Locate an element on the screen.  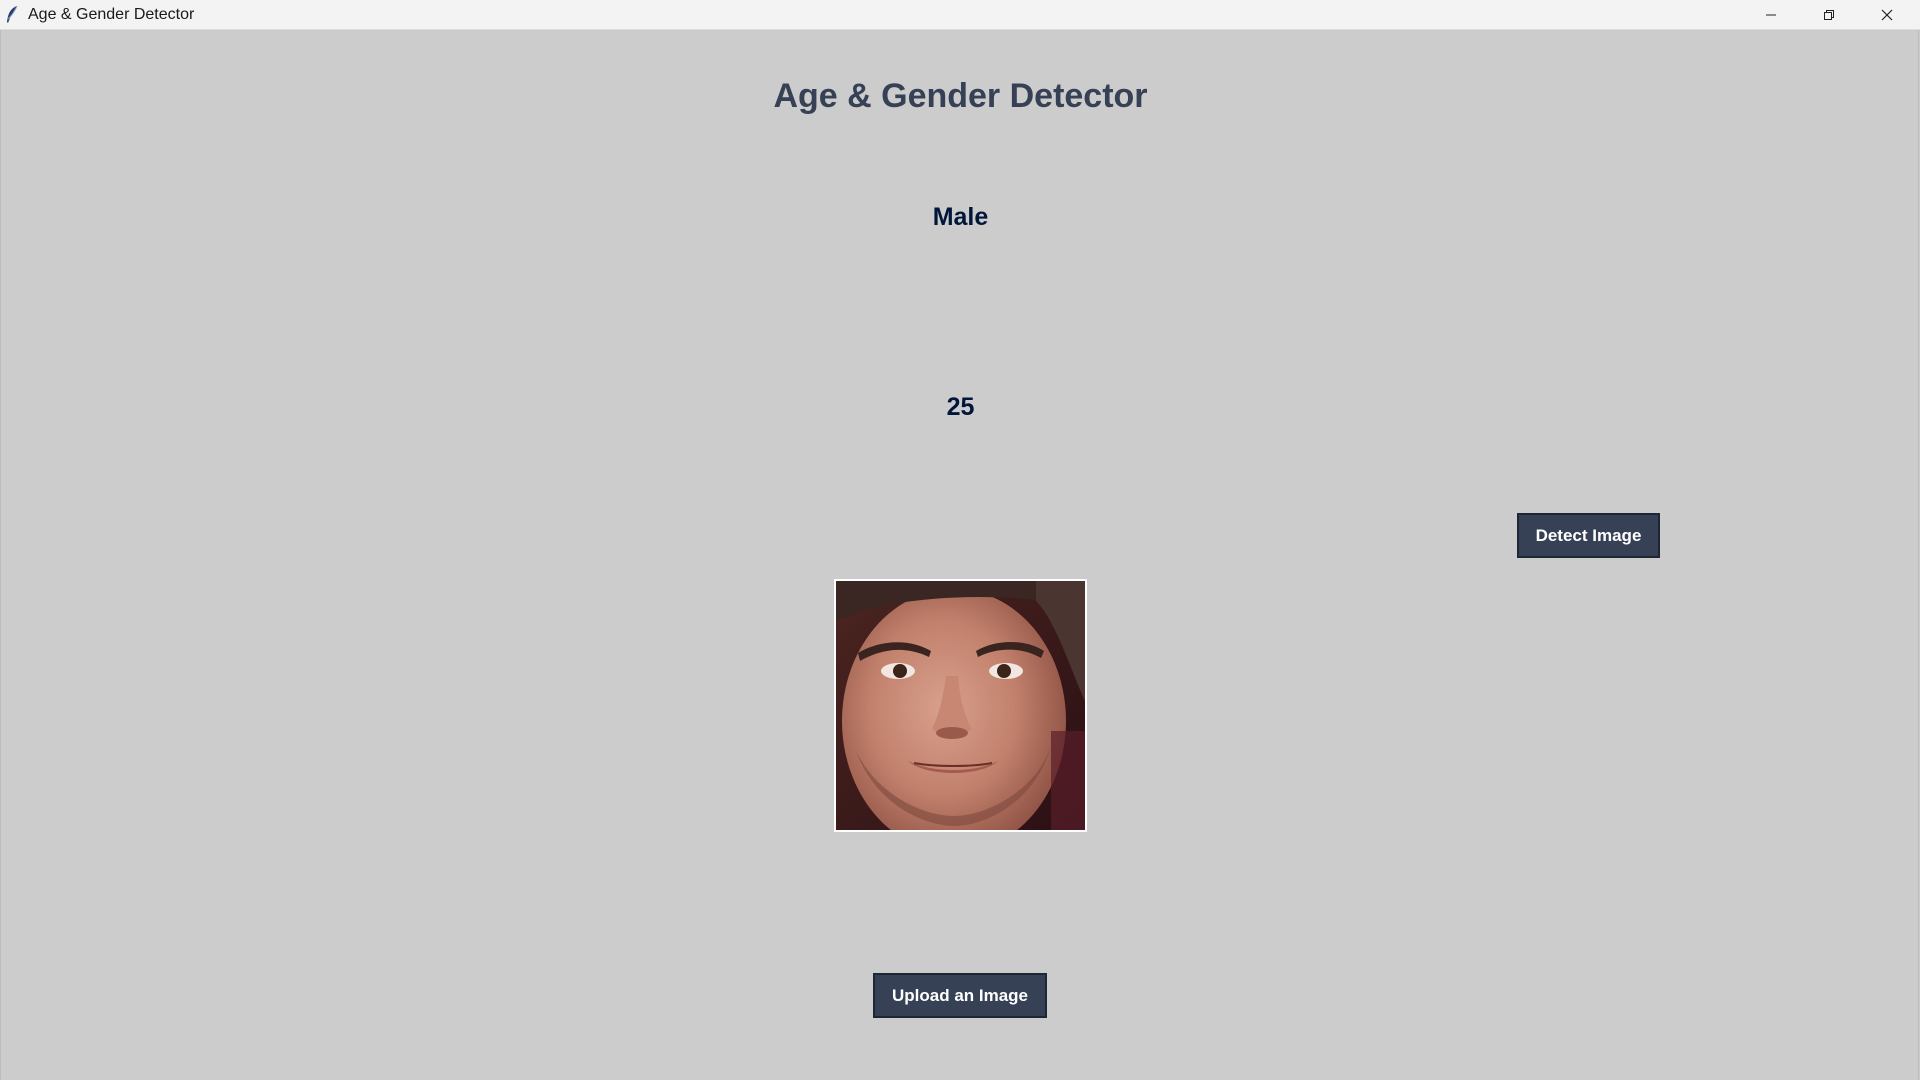
age-result-label: 25 is located at coordinates (960, 407).